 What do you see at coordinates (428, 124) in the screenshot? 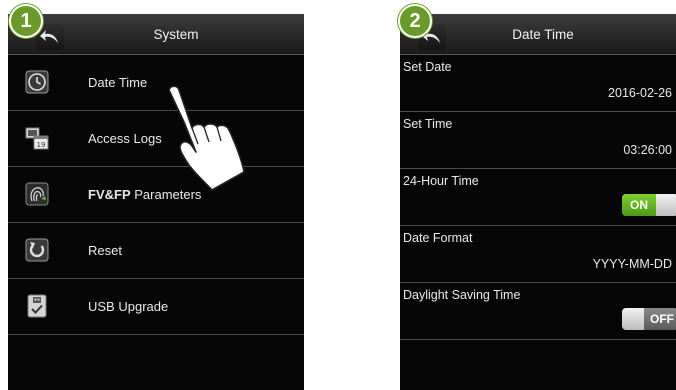
I see `set-time-label: Set Time` at bounding box center [428, 124].